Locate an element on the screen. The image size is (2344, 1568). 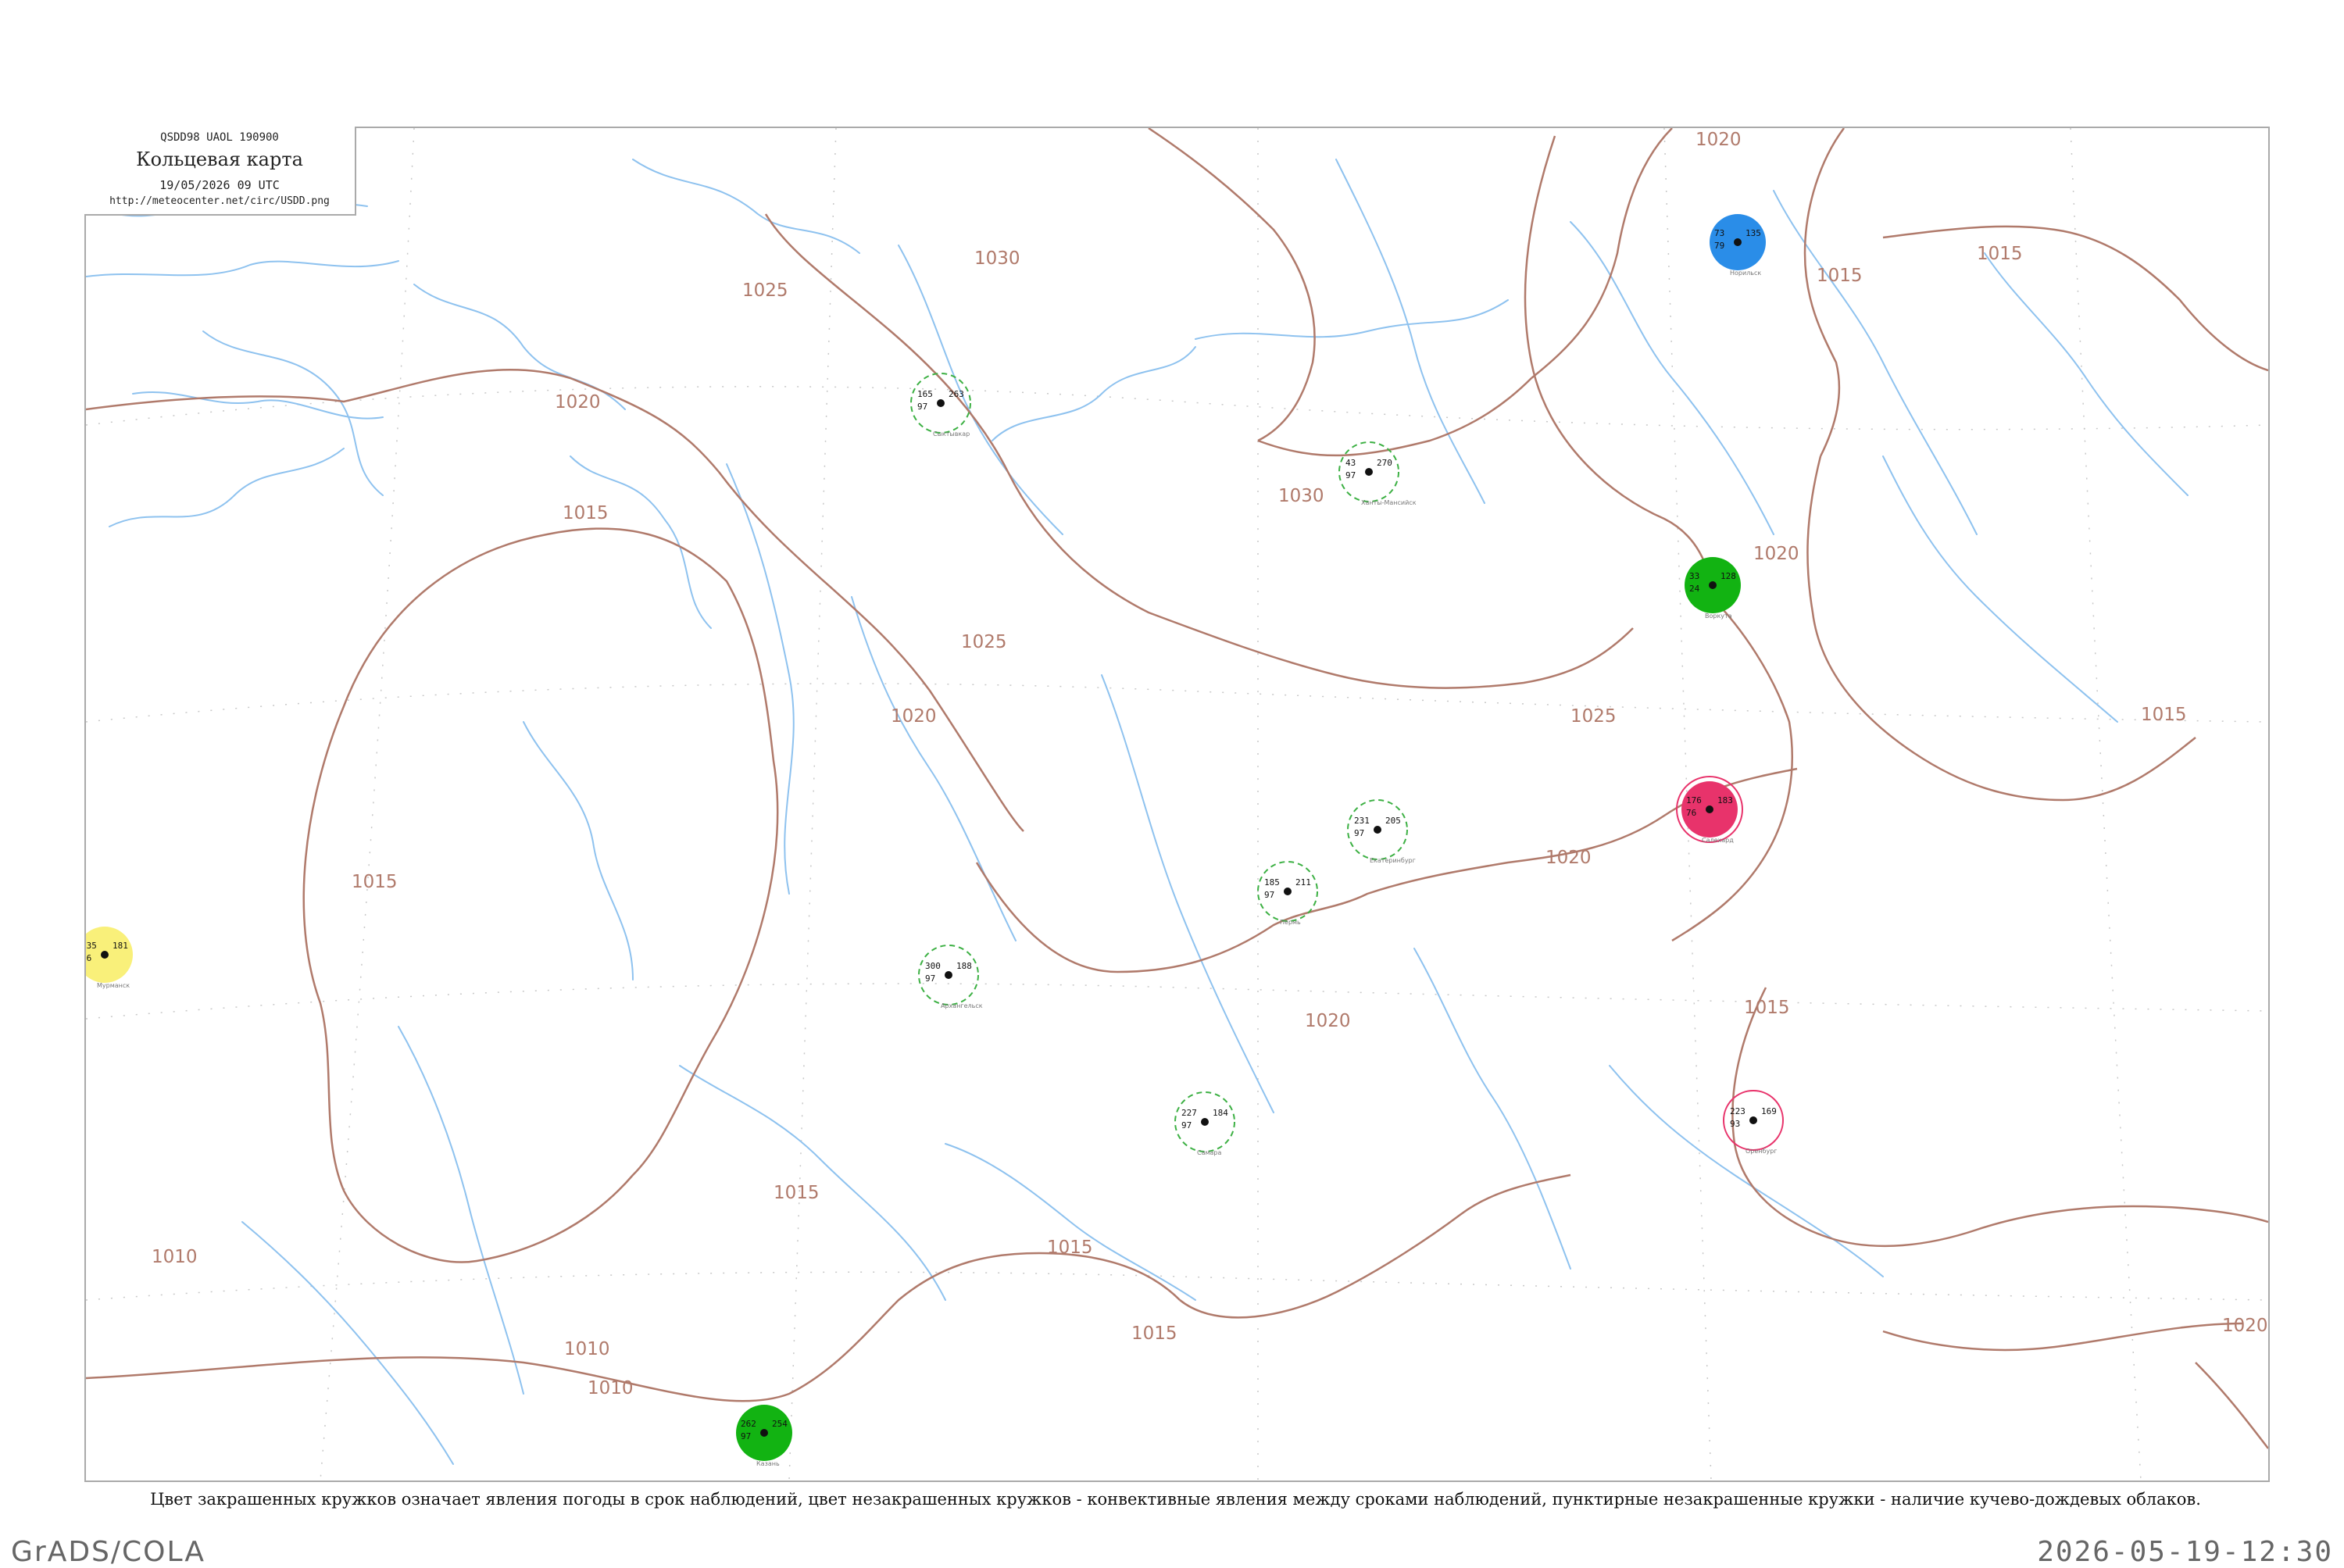
station-plot: 33 24 128 Воркута is located at coordinates (1713, 588).